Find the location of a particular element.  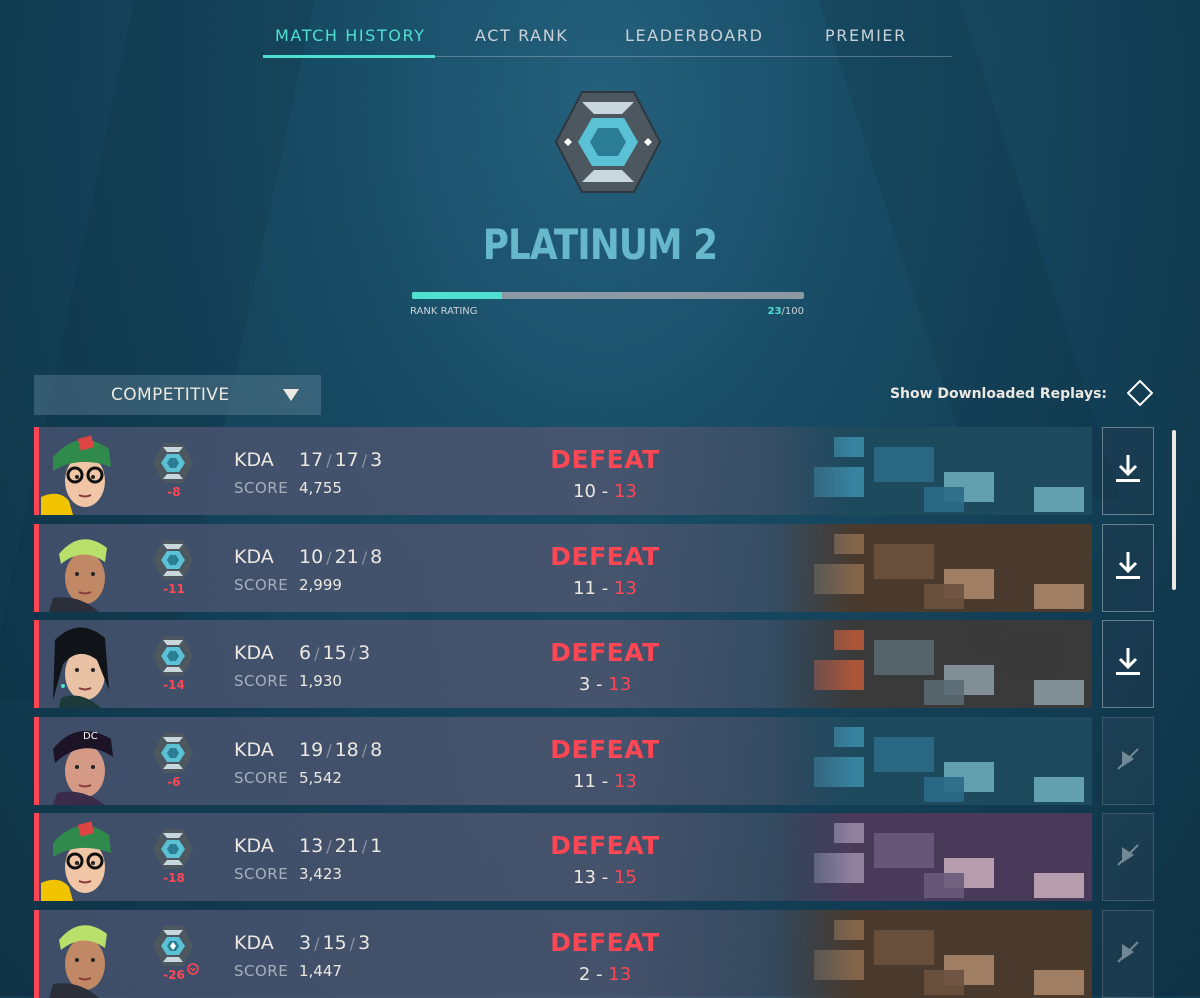

kda-value: 10/21/8 is located at coordinates (340, 557).